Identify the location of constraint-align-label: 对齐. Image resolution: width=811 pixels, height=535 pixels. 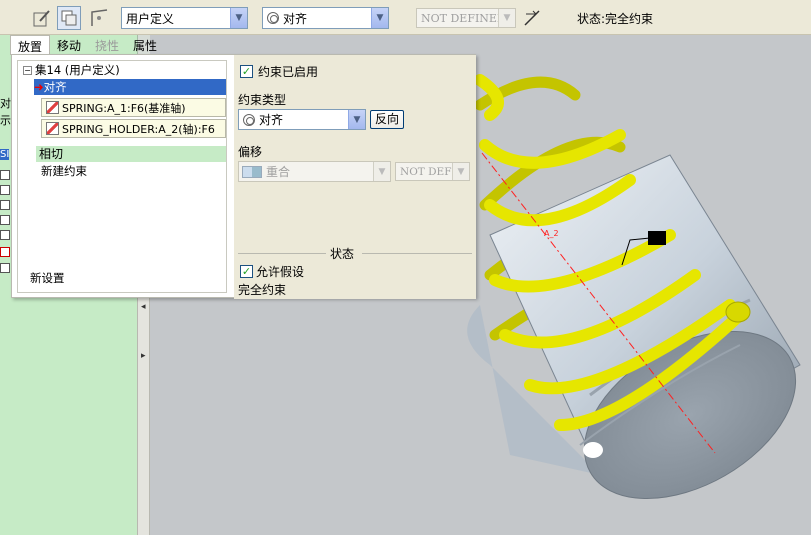
(55, 87).